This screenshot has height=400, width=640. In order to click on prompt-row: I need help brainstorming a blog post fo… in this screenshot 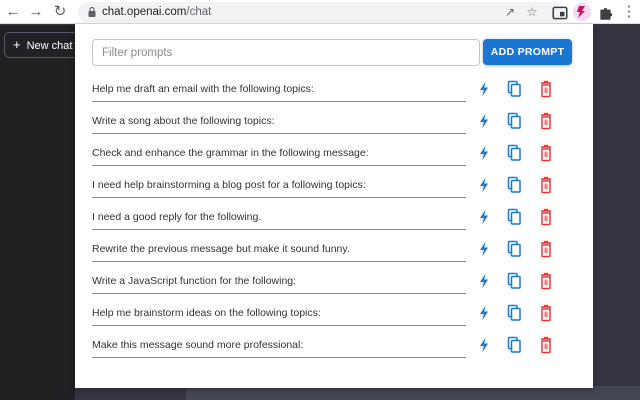, I will do `click(327, 188)`.